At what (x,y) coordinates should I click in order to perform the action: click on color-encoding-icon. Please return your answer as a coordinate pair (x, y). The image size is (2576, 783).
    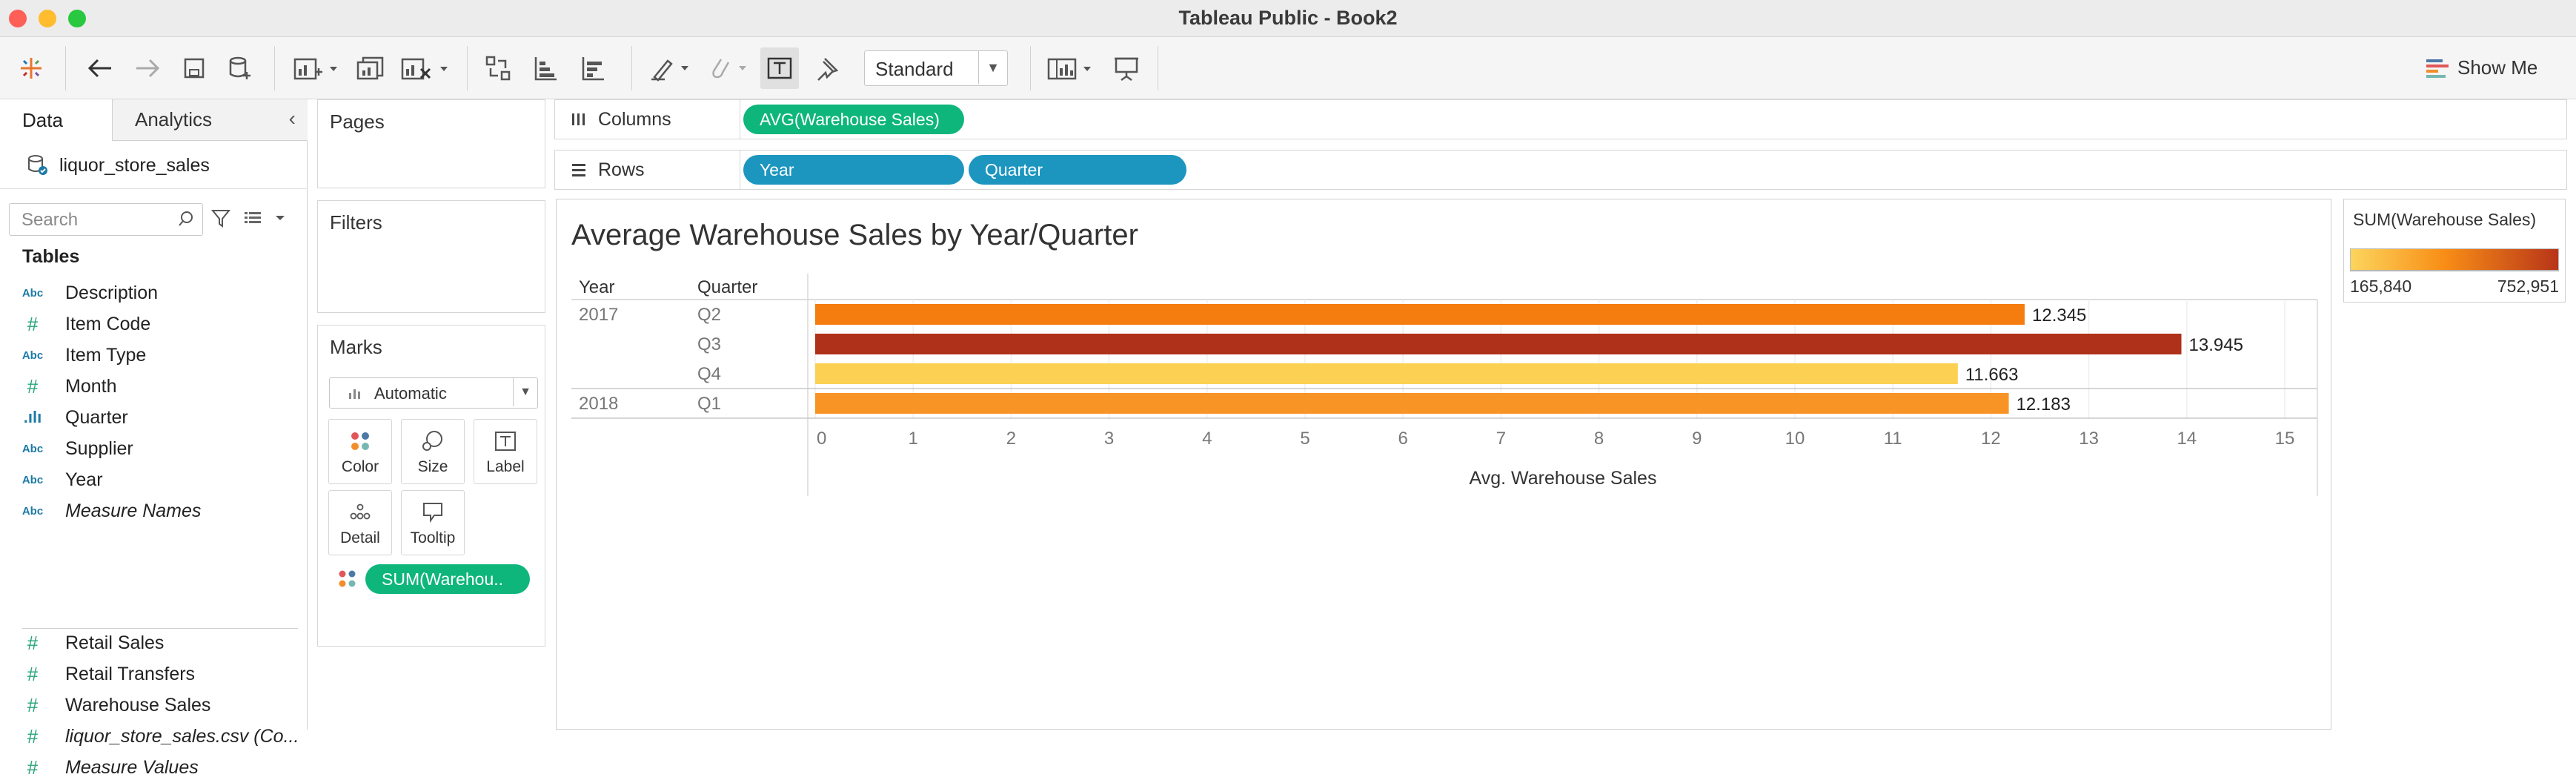
    Looking at the image, I should click on (347, 578).